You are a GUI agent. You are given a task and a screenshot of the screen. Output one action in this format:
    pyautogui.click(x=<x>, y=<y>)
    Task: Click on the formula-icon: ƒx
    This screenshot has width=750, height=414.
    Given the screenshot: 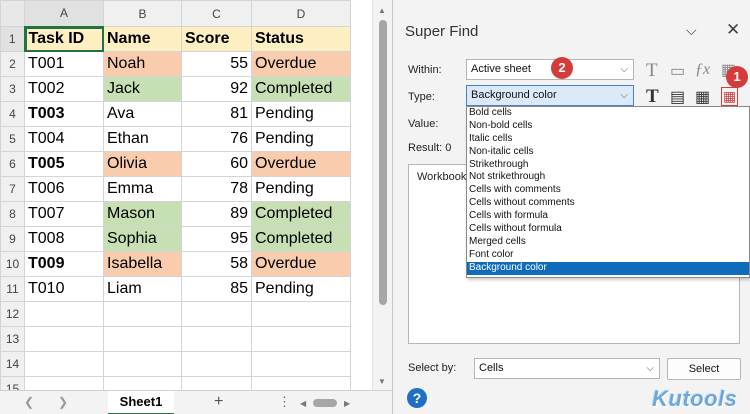 What is the action you would take?
    pyautogui.click(x=702, y=70)
    